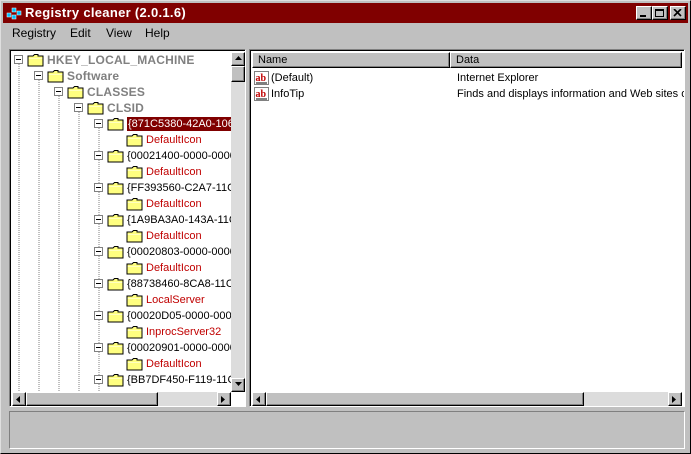 Image resolution: width=691 pixels, height=454 pixels. Describe the element at coordinates (92, 399) in the screenshot. I see `tree-hscroll-thumb` at that location.